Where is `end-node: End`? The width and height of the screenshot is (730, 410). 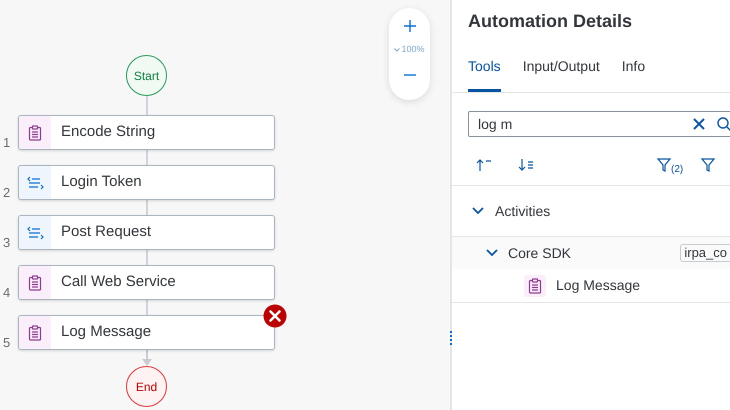 end-node: End is located at coordinates (146, 386).